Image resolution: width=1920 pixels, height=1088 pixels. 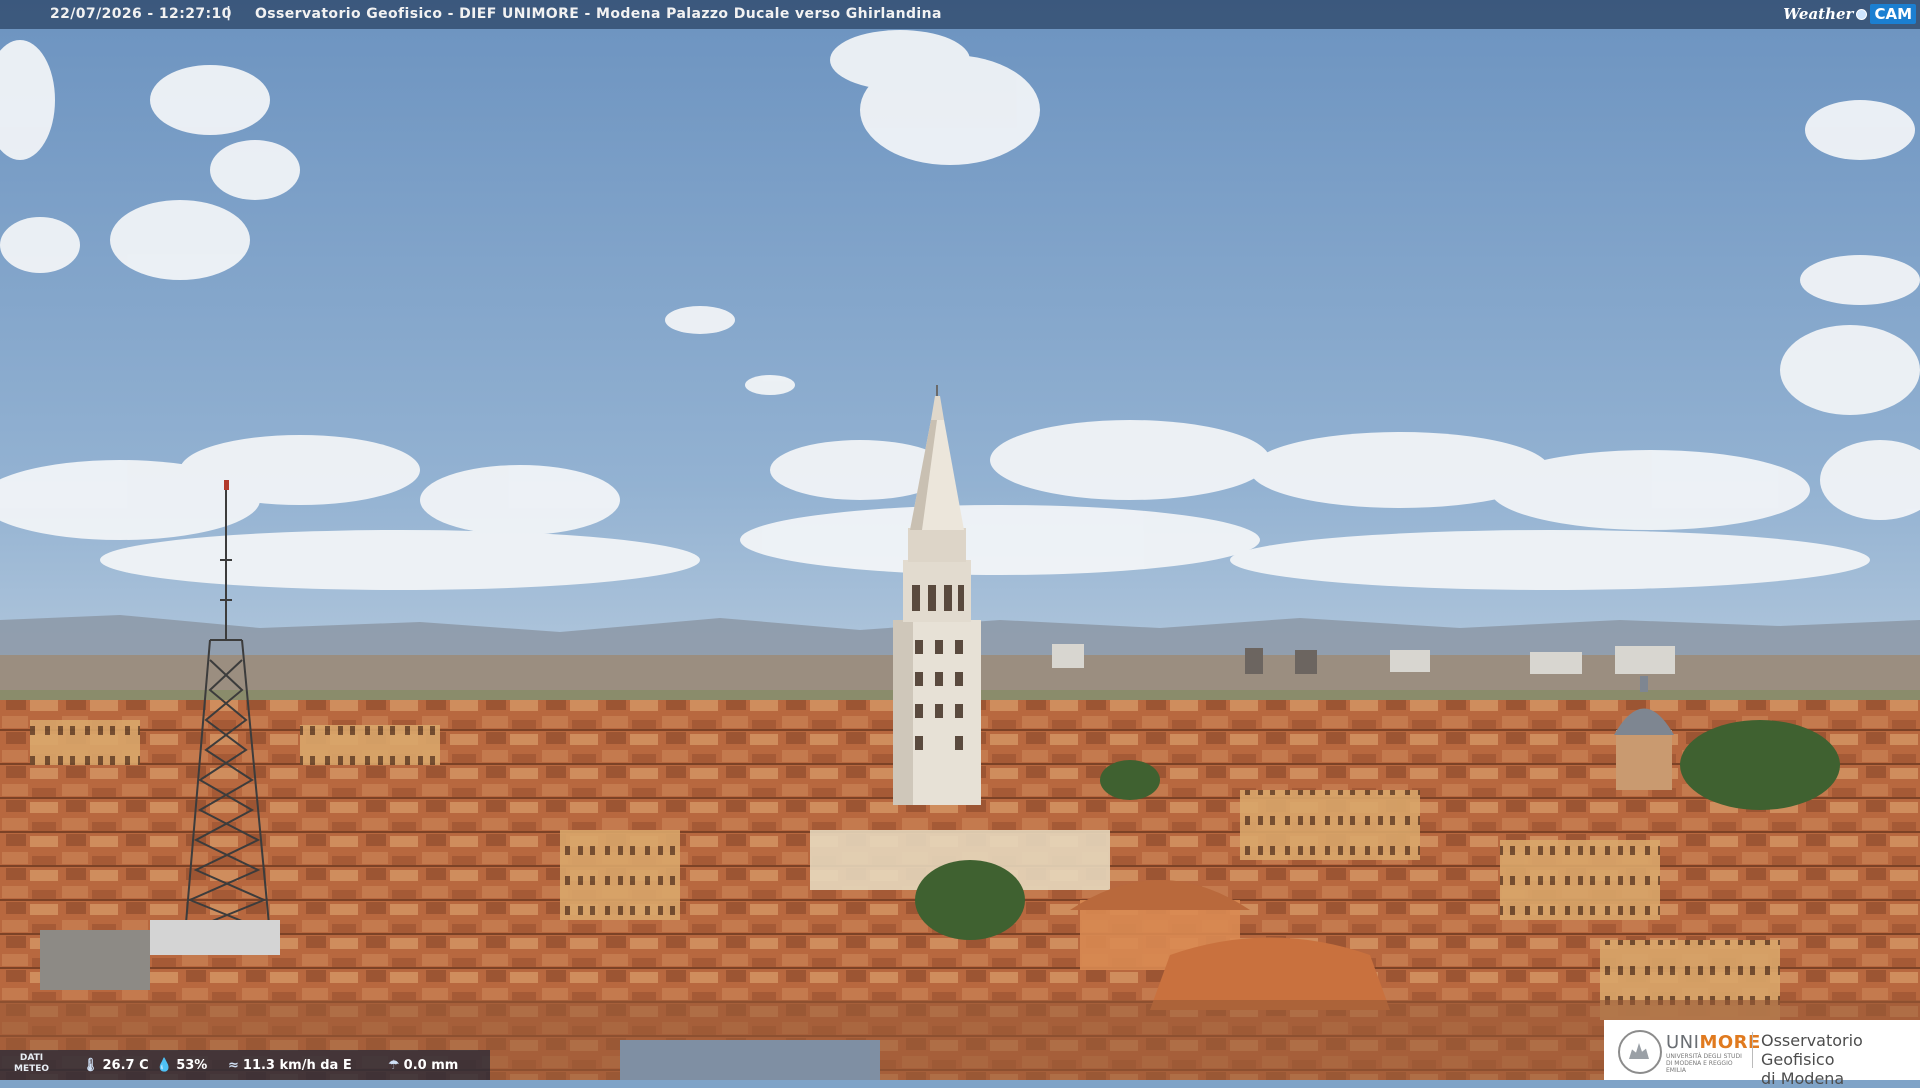 What do you see at coordinates (394, 1065) in the screenshot?
I see `rain-gauge-icon: ☂` at bounding box center [394, 1065].